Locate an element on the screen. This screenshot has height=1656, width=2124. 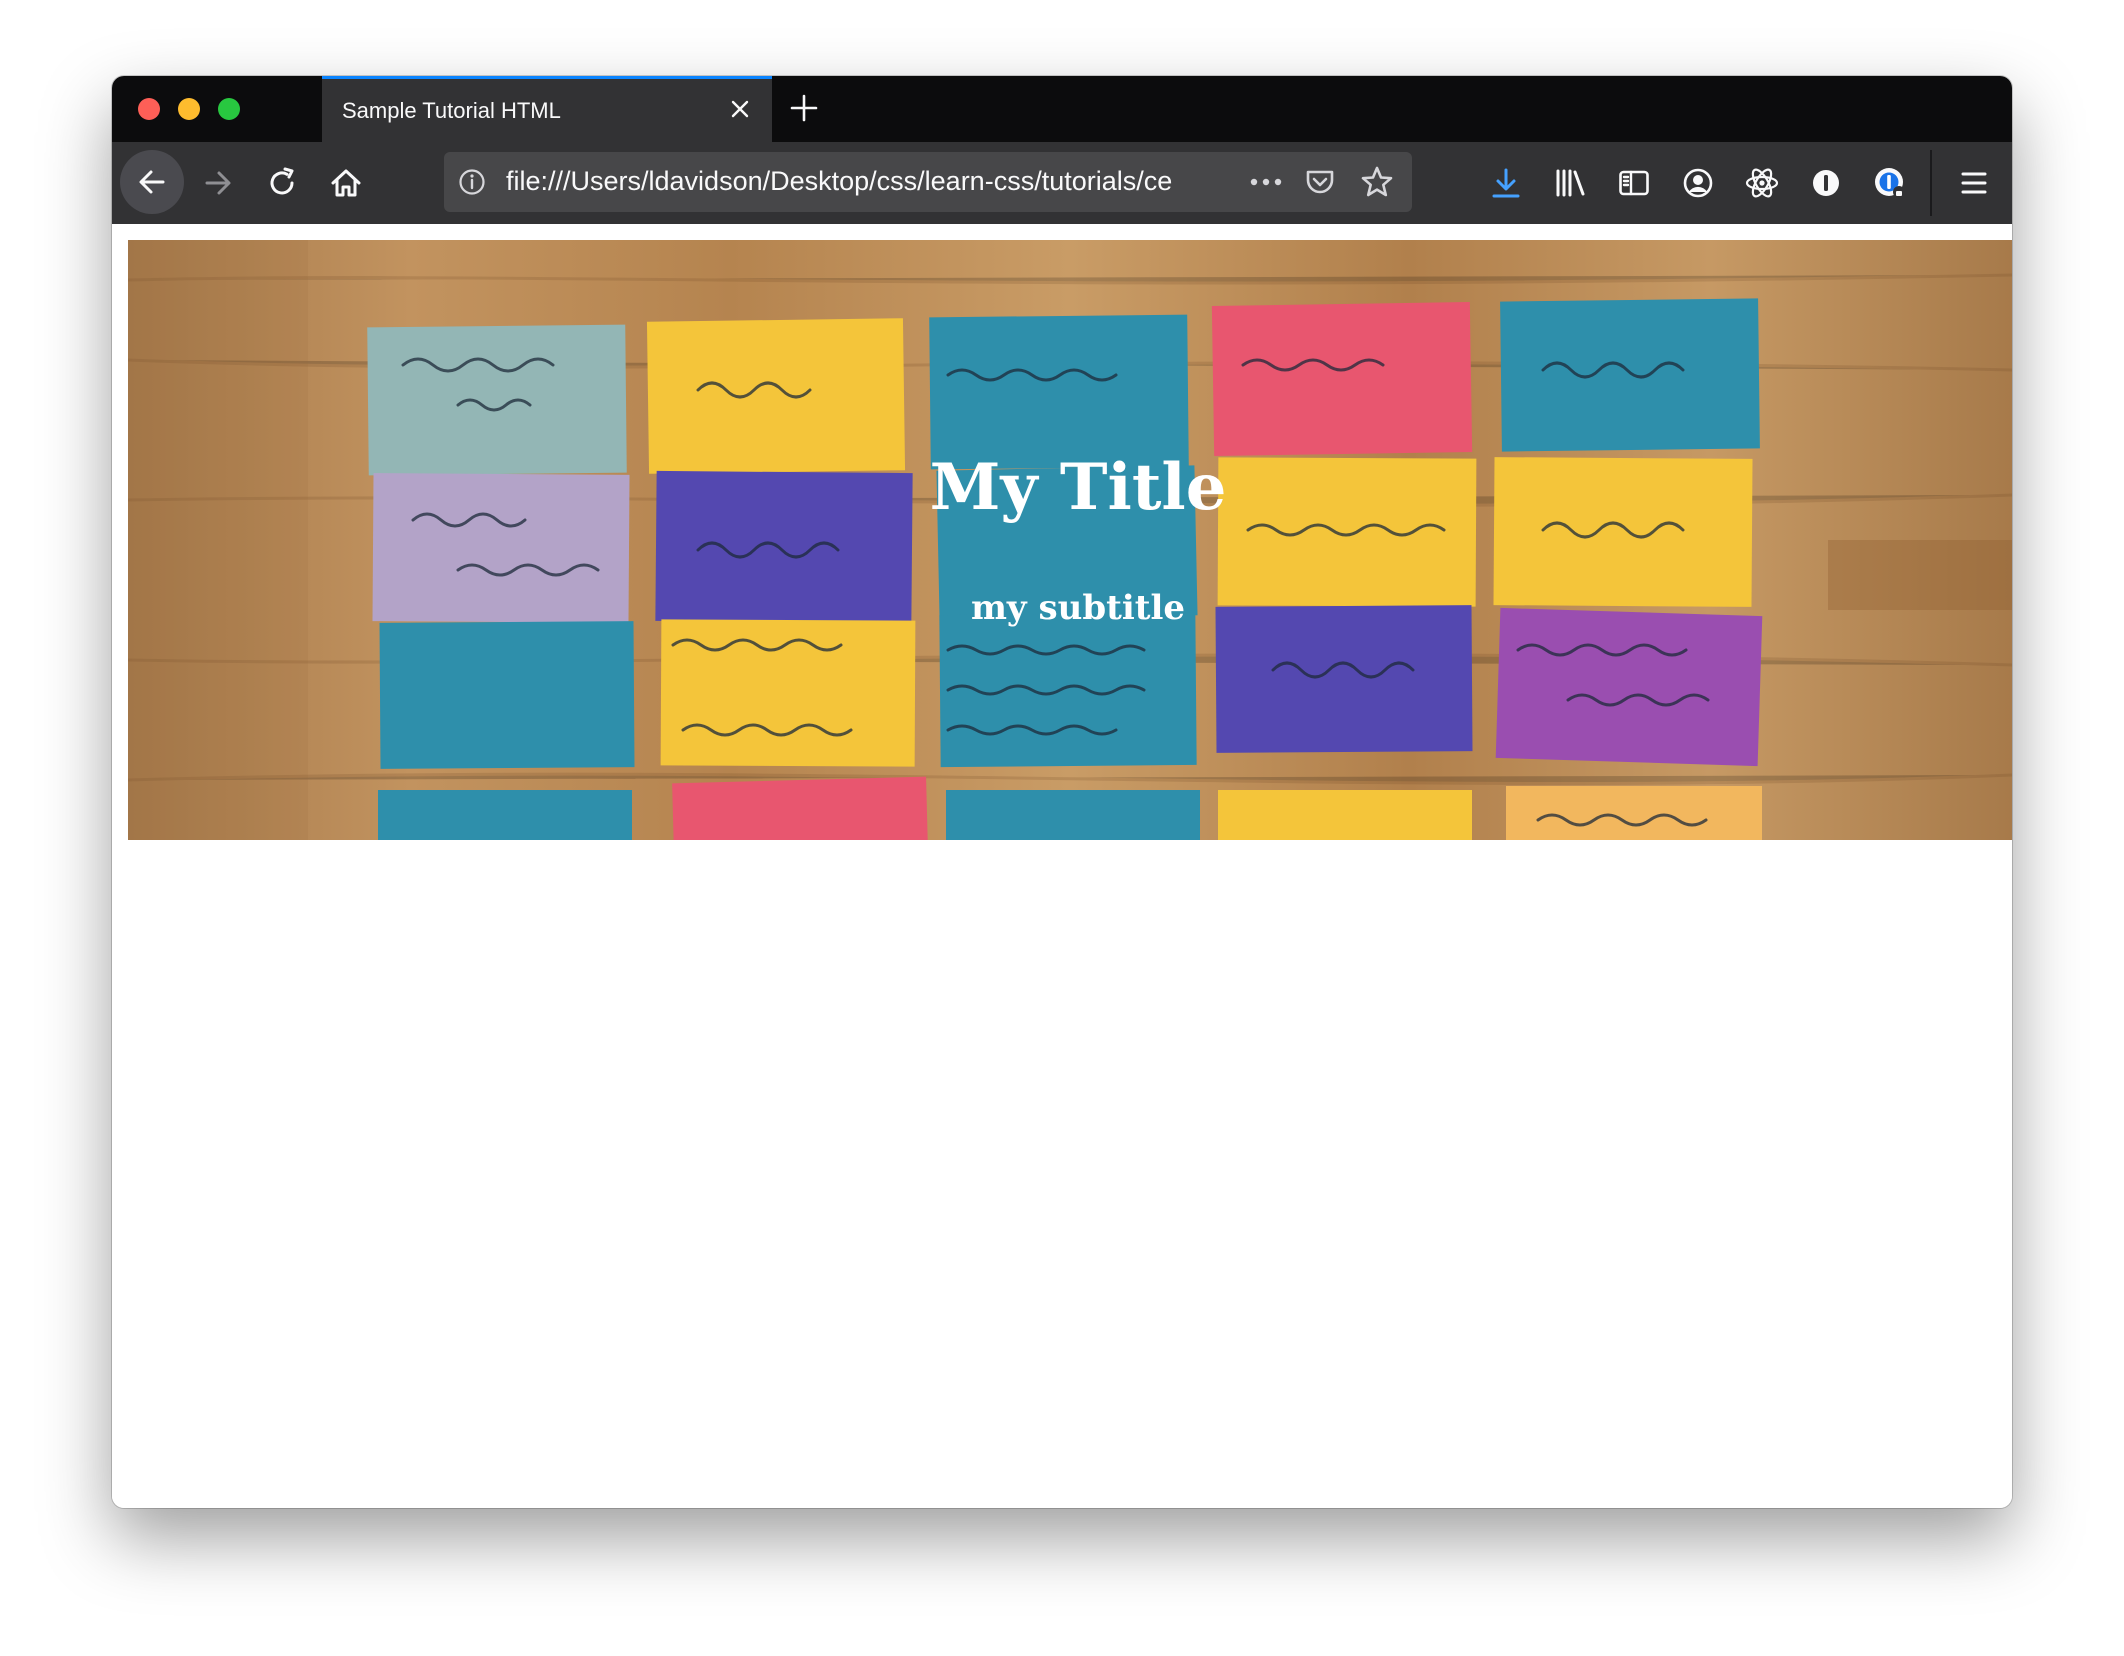
minimize-window-button is located at coordinates (189, 109).